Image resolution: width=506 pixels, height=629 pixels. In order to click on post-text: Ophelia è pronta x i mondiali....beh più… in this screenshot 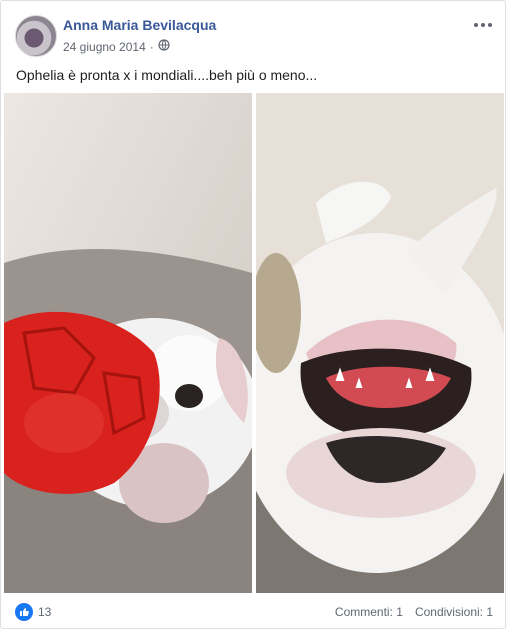, I will do `click(167, 75)`.